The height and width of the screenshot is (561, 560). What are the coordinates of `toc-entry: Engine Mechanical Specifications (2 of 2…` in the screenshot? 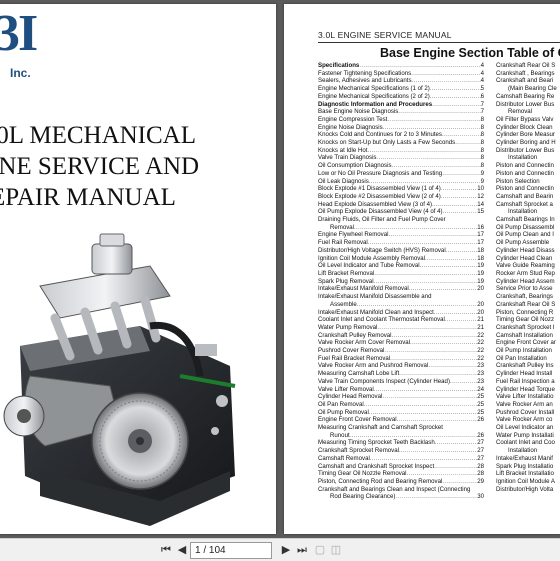 It's located at (401, 97).